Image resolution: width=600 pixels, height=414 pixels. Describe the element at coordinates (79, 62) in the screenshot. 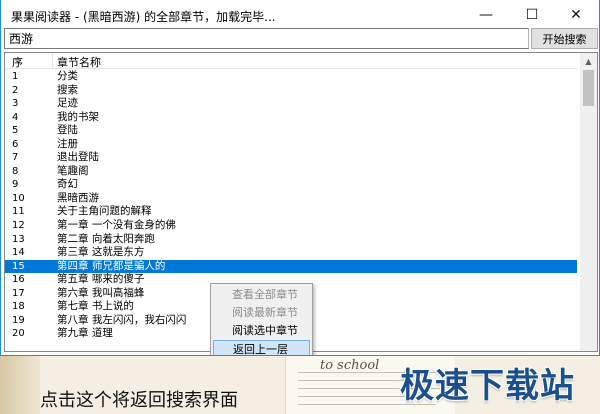

I see `column-header-chapter-name: 章节名称` at that location.